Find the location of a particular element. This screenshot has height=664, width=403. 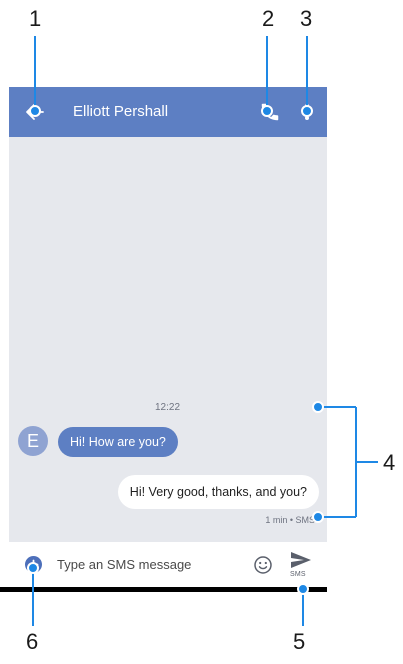

smiley-icon is located at coordinates (263, 565).